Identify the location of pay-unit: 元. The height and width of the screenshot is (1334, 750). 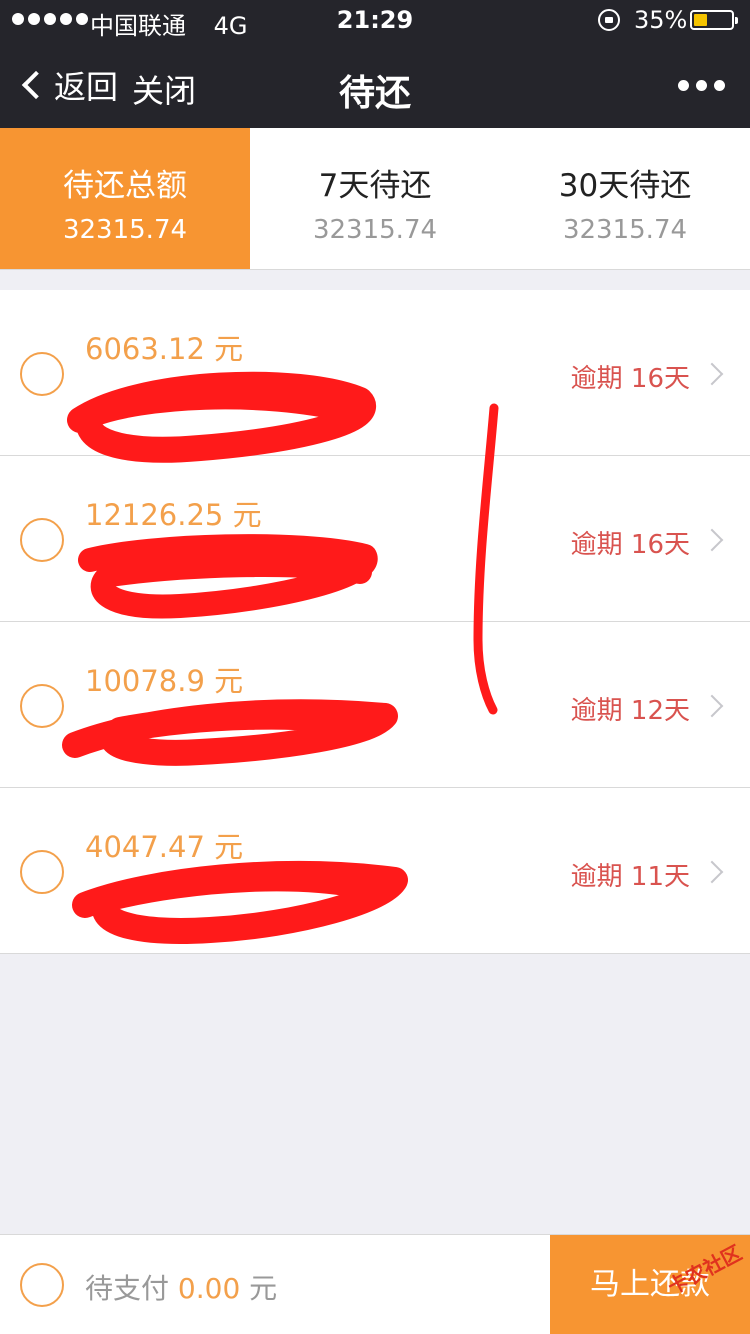
(263, 1288).